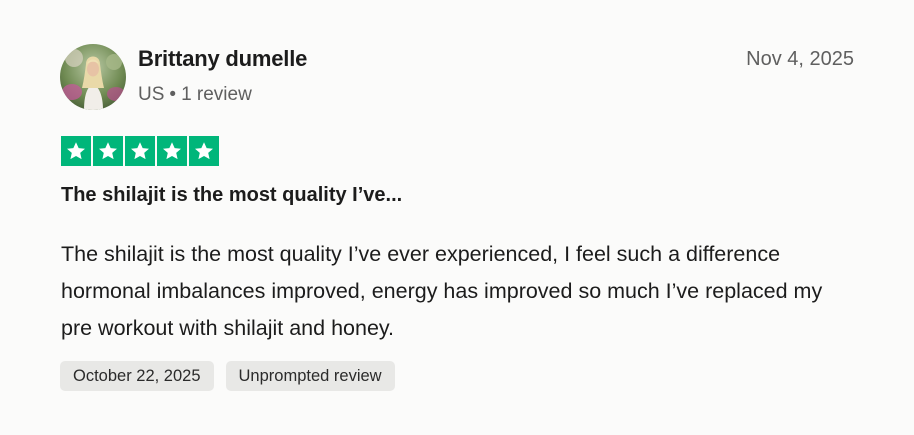 The image size is (914, 435). I want to click on reviewer-name: Brittany dumelle, so click(222, 59).